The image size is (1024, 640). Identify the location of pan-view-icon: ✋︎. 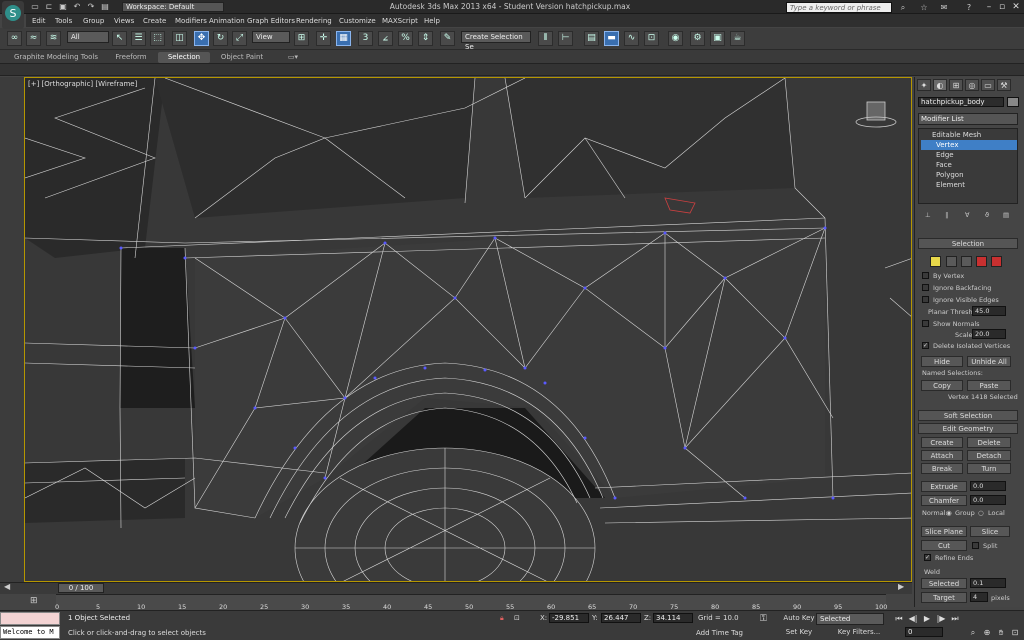
(1001, 632).